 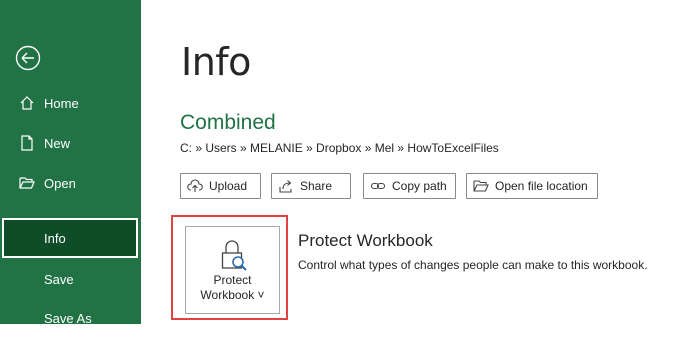 What do you see at coordinates (419, 186) in the screenshot?
I see `copy-path-label: Copy path` at bounding box center [419, 186].